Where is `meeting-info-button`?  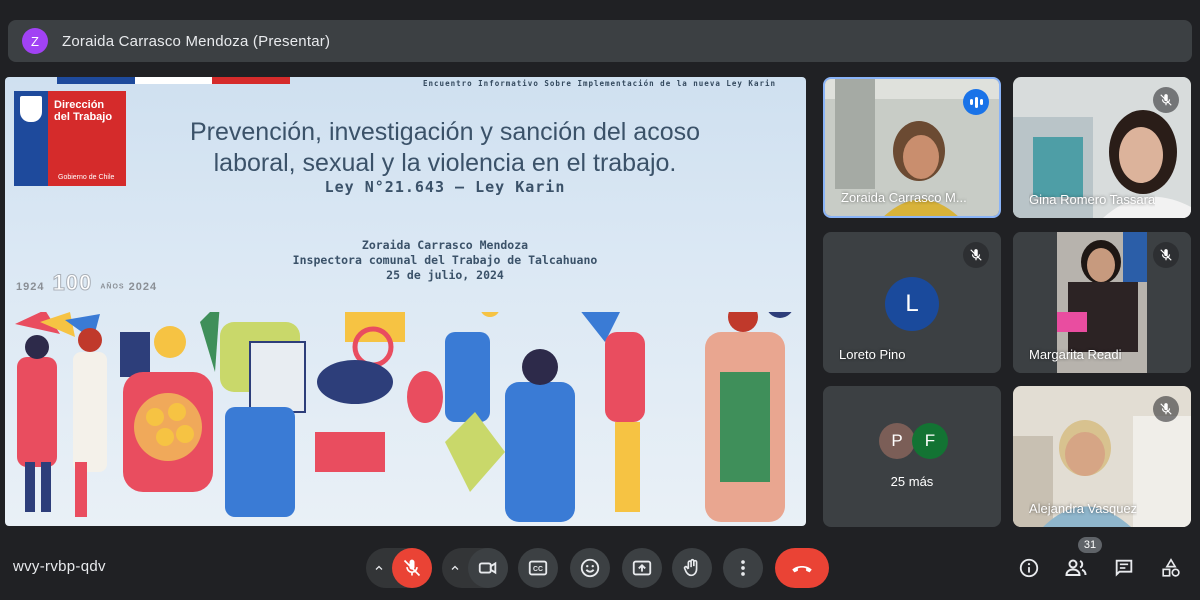 meeting-info-button is located at coordinates (1029, 568).